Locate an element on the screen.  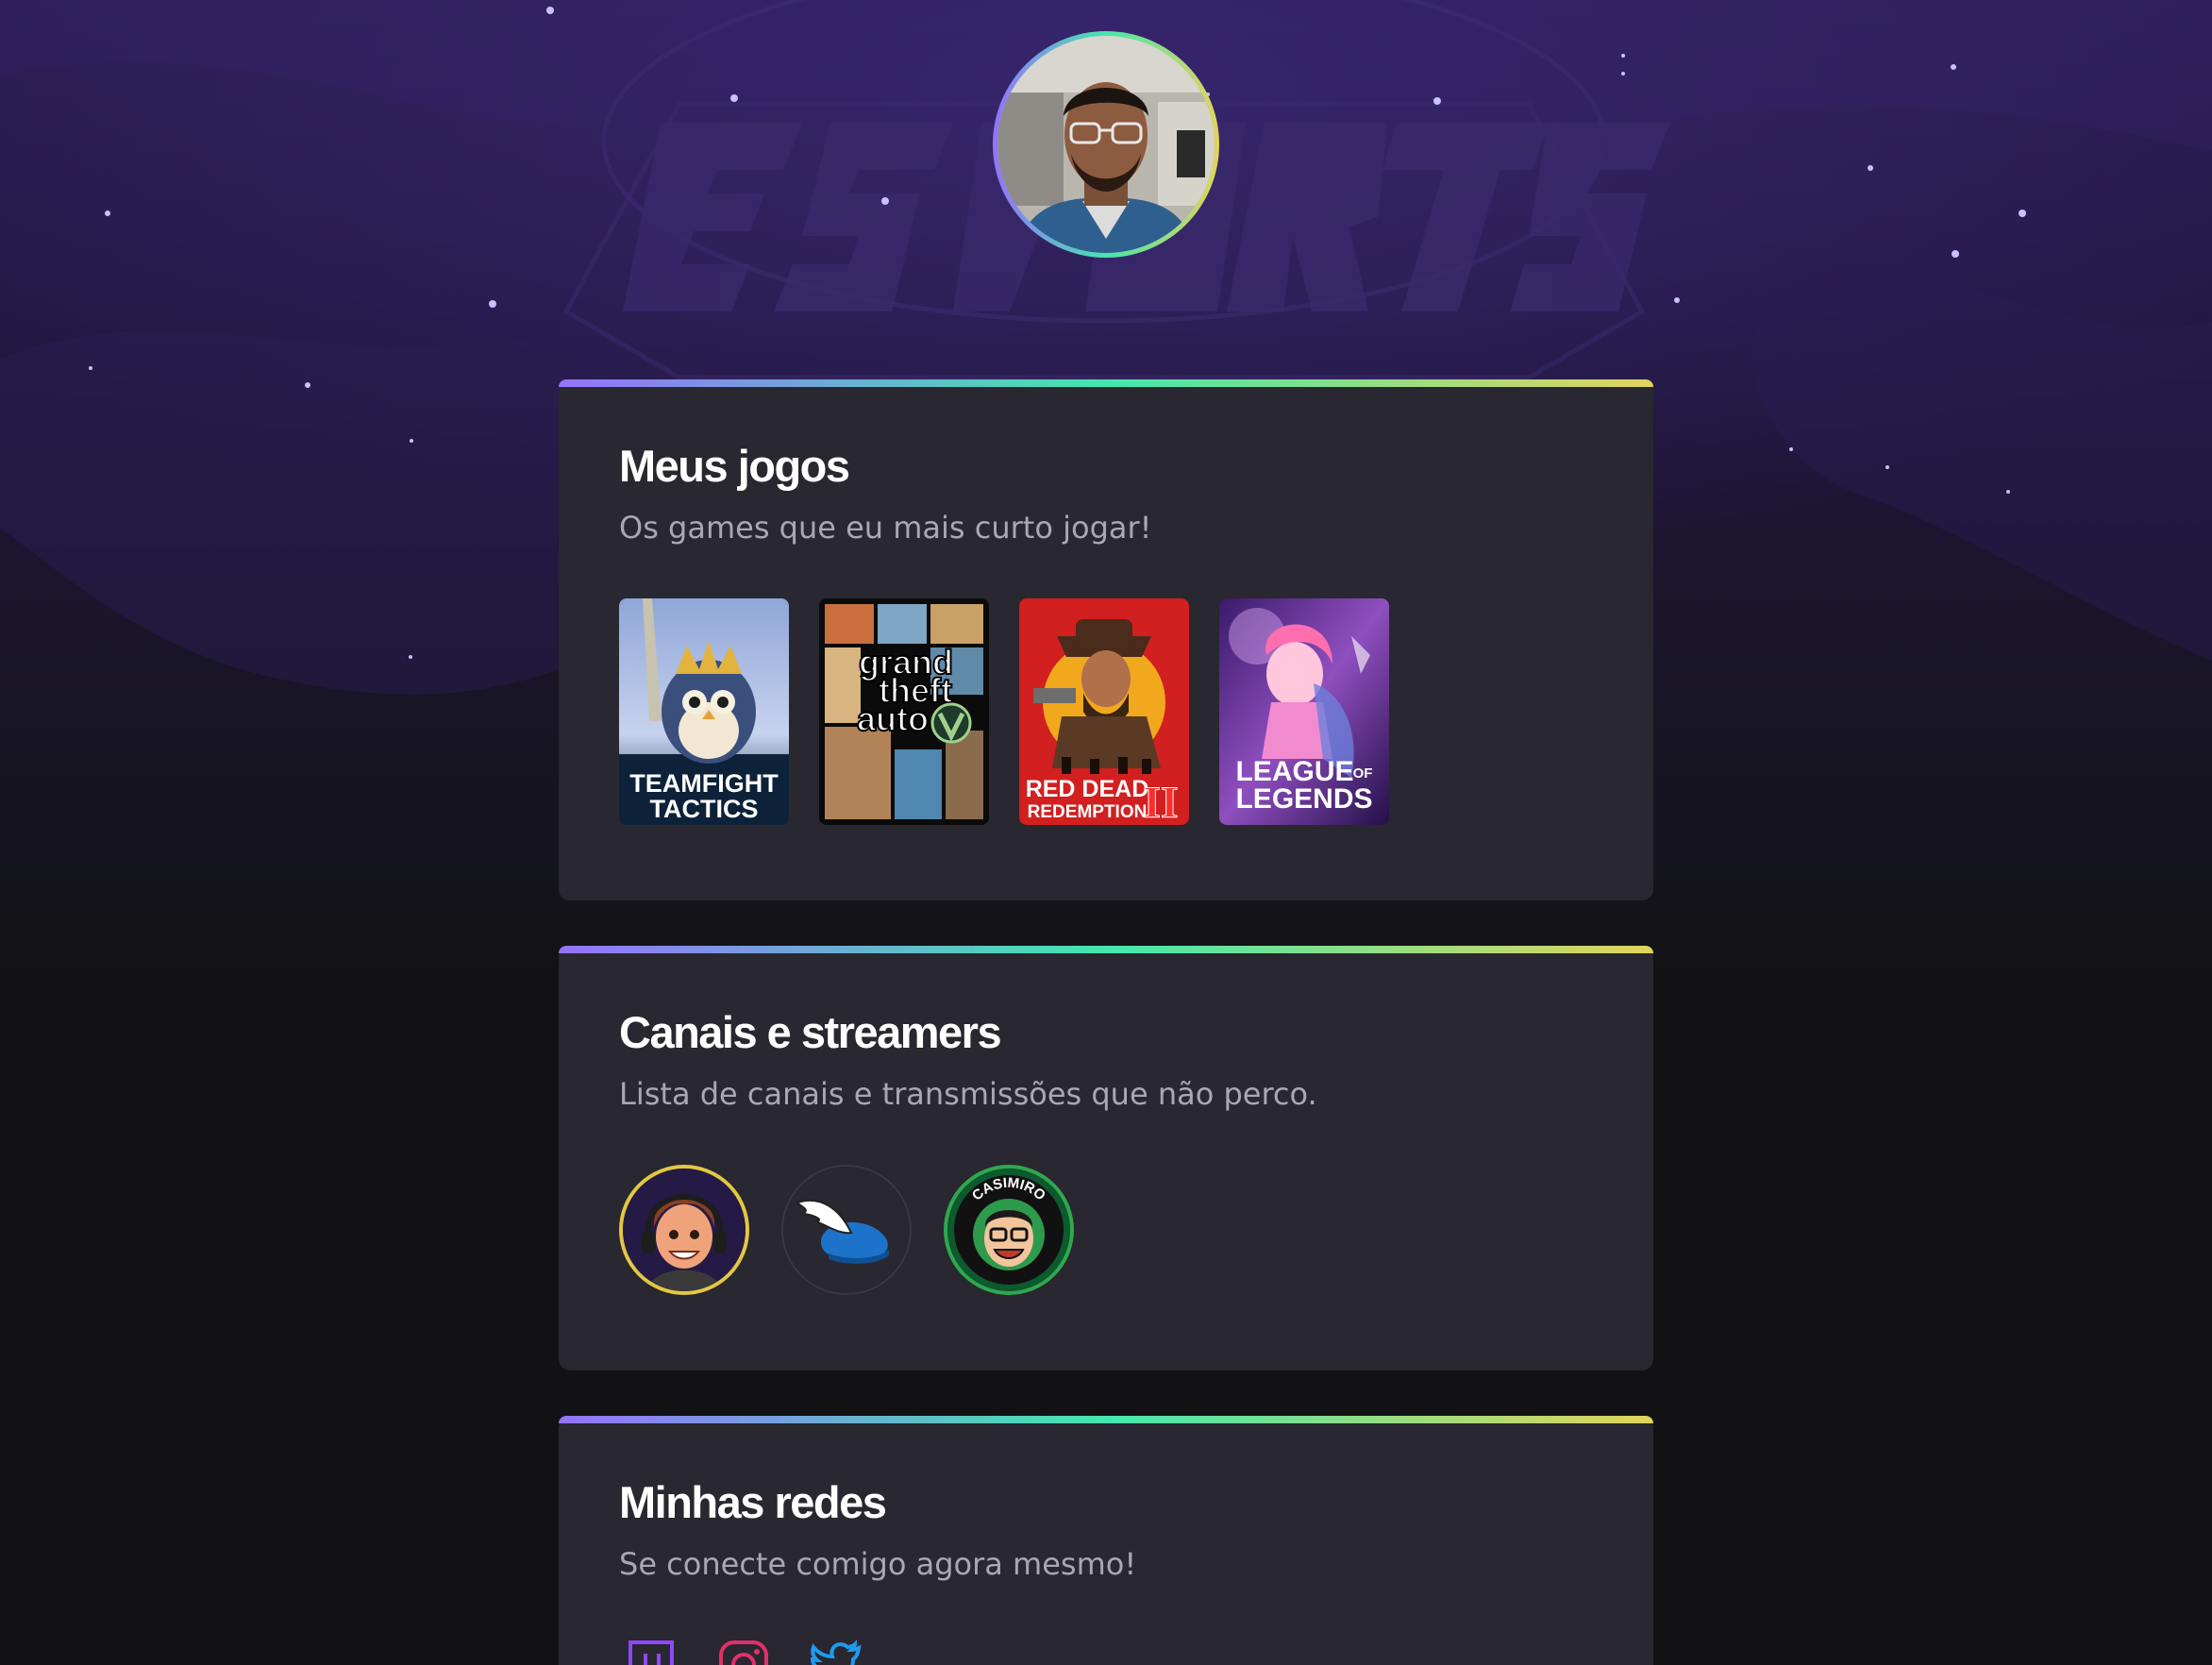
profile-photo is located at coordinates (1106, 144).